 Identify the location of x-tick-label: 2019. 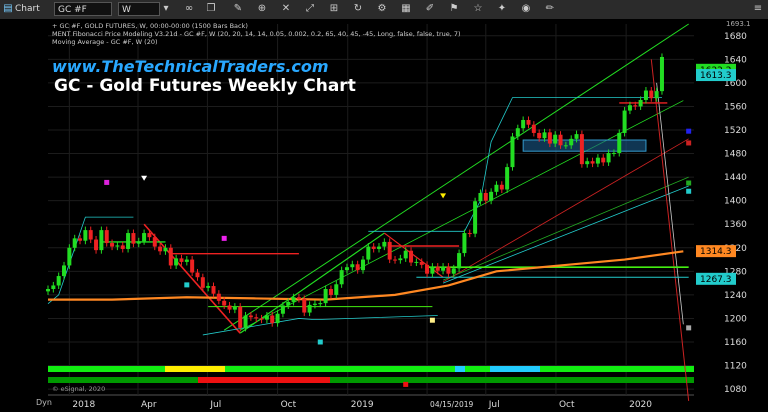
(362, 405).